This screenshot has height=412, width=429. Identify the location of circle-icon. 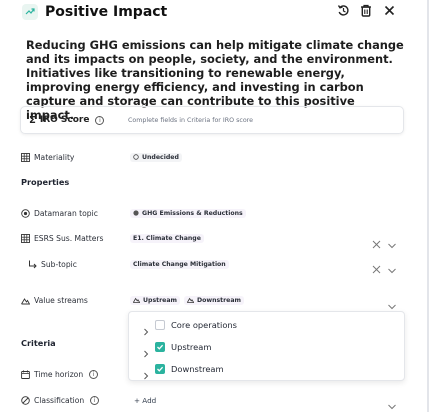
(136, 157).